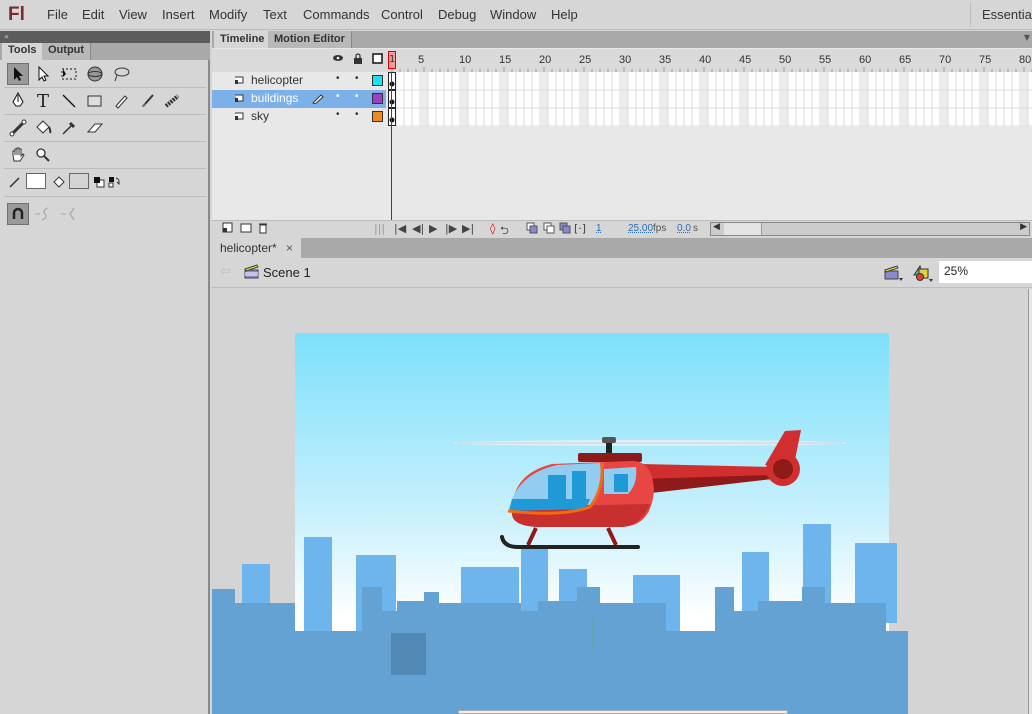 This screenshot has width=1032, height=714. I want to click on resize-grip: |||, so click(379, 228).